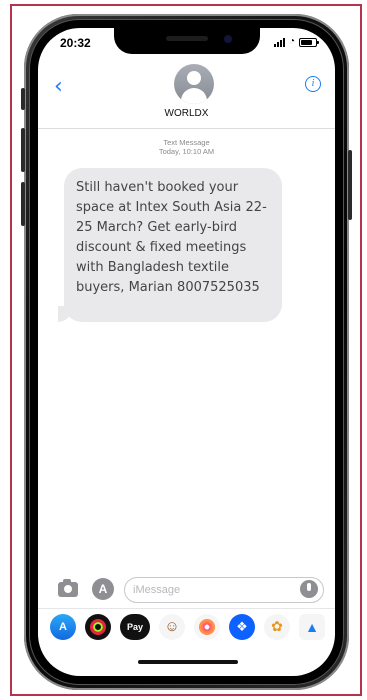  Describe the element at coordinates (350, 185) in the screenshot. I see `power-button` at that location.